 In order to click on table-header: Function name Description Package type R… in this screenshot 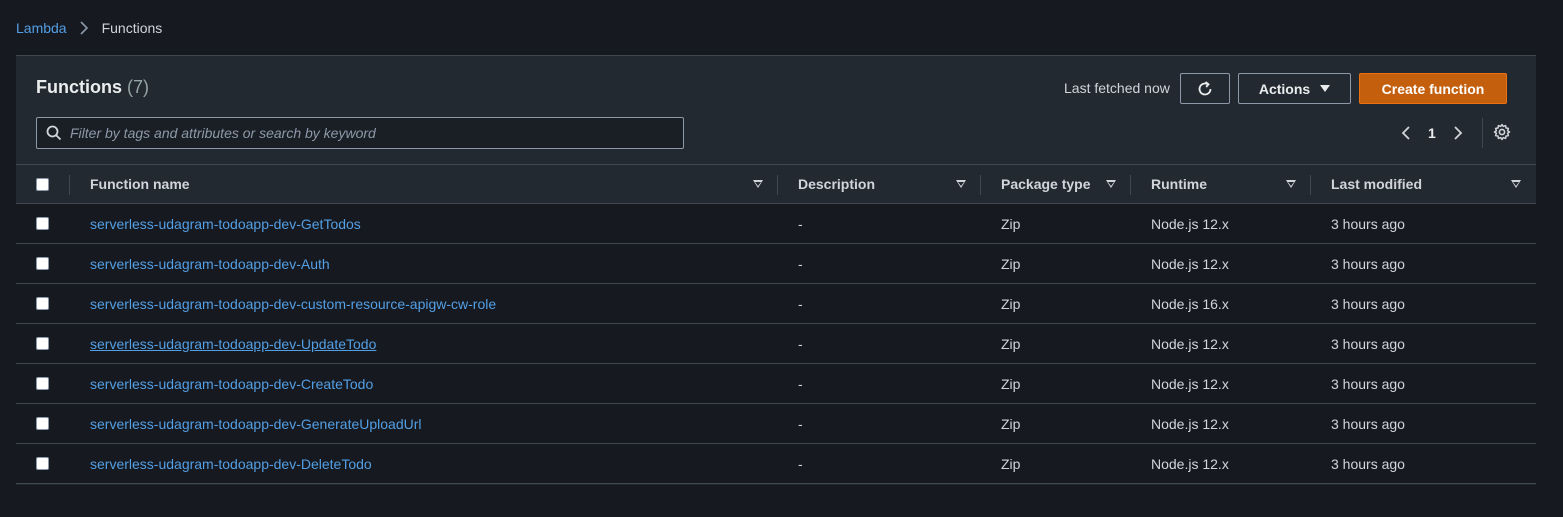, I will do `click(776, 184)`.